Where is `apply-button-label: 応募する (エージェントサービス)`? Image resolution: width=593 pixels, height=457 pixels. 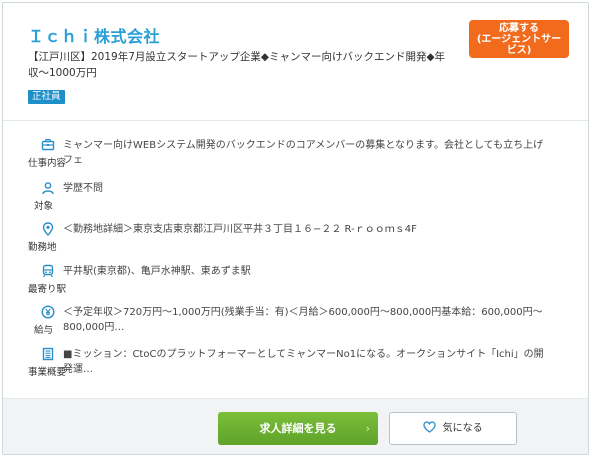 apply-button-label: 応募する (エージェントサービス) is located at coordinates (519, 39).